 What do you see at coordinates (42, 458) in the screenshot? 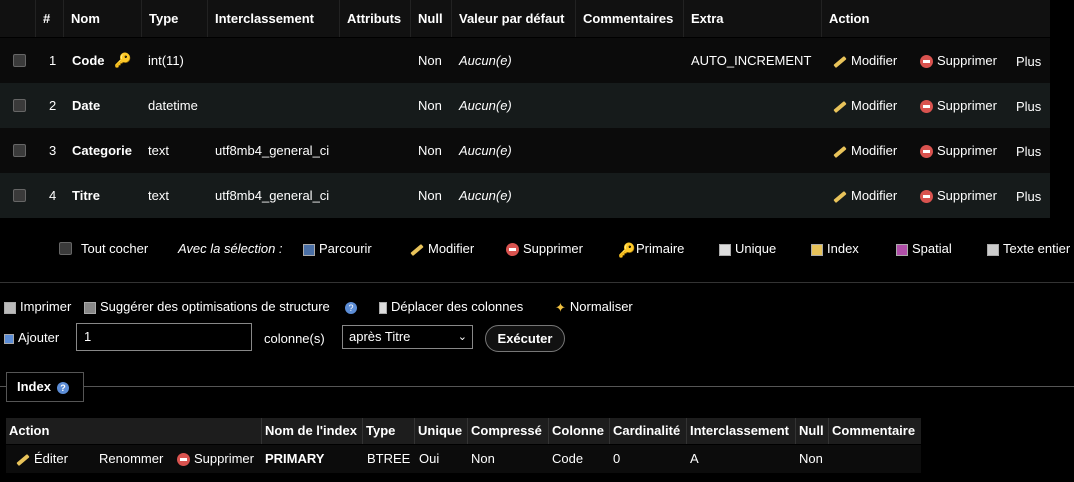
I see `index-edit-link: Éditer` at bounding box center [42, 458].